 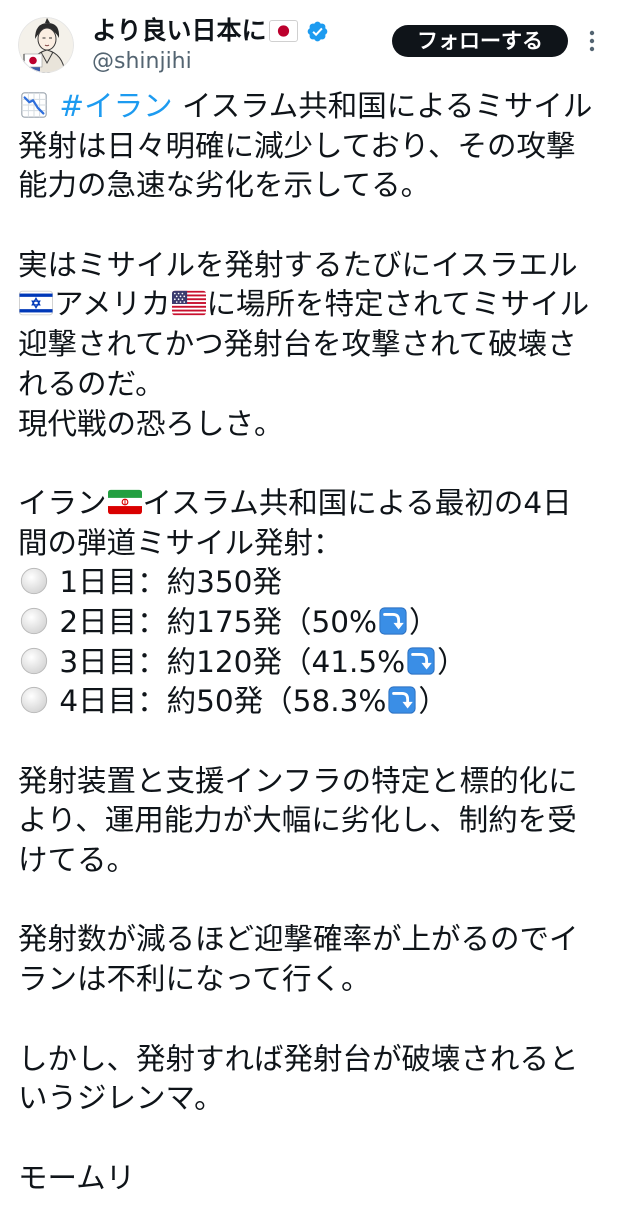 I want to click on post-text-line: 発射数が減るほど迎撃確率が上がるのでイ, so click(x=313, y=940).